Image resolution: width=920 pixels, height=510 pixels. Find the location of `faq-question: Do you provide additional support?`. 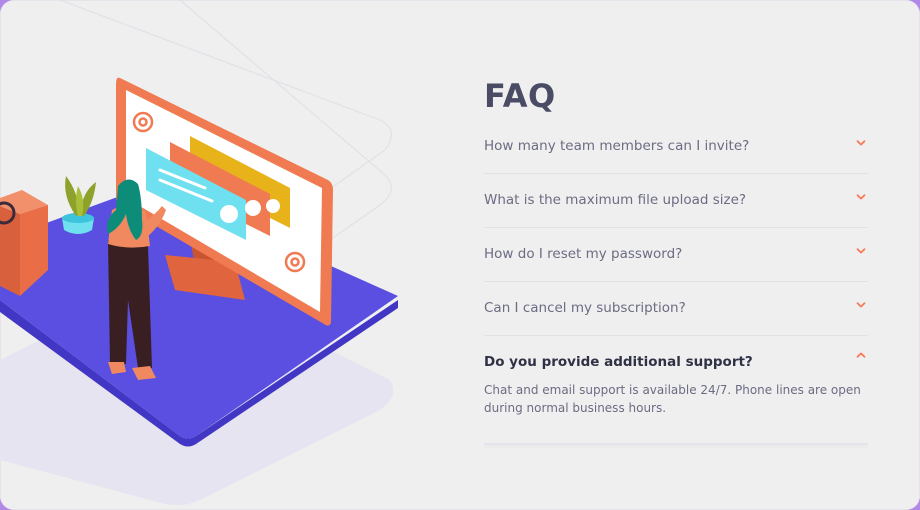

faq-question: Do you provide additional support? is located at coordinates (676, 358).